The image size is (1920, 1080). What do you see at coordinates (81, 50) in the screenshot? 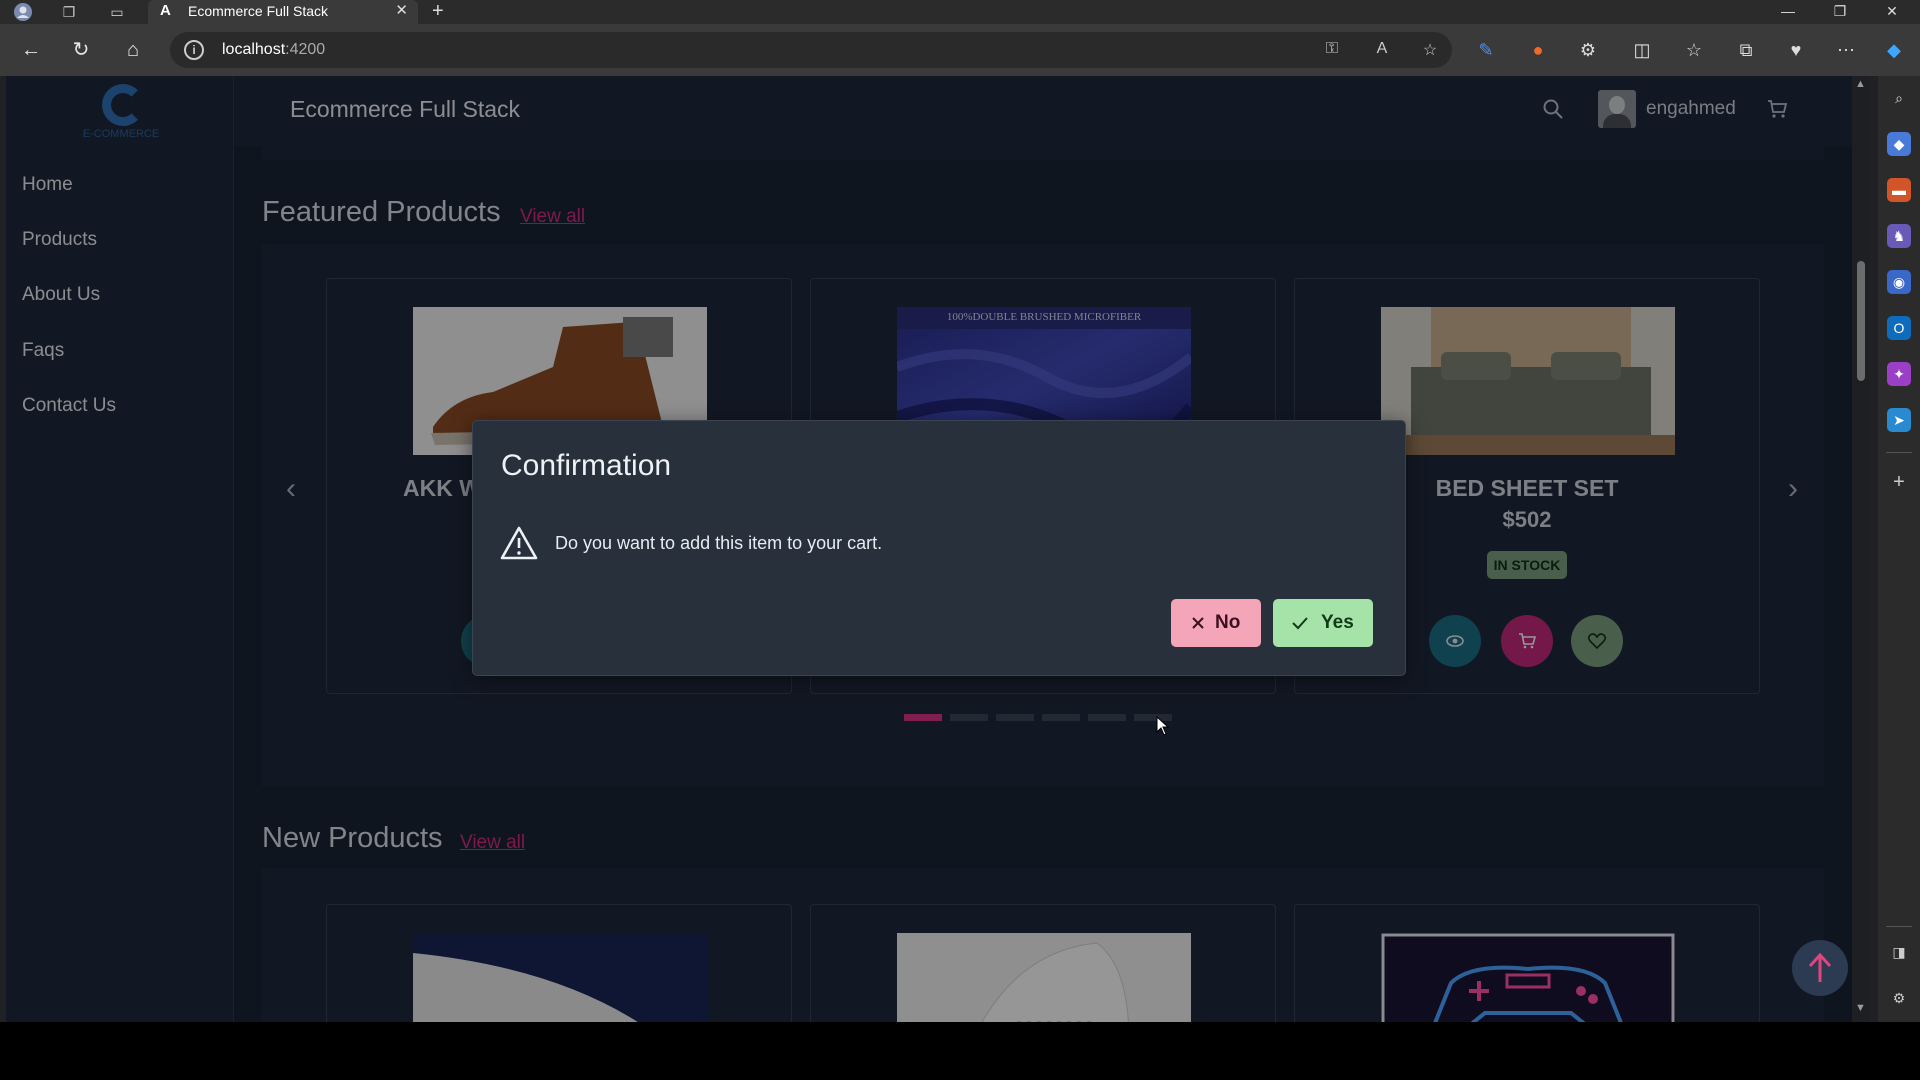
I see `reload-icon: ↻` at bounding box center [81, 50].